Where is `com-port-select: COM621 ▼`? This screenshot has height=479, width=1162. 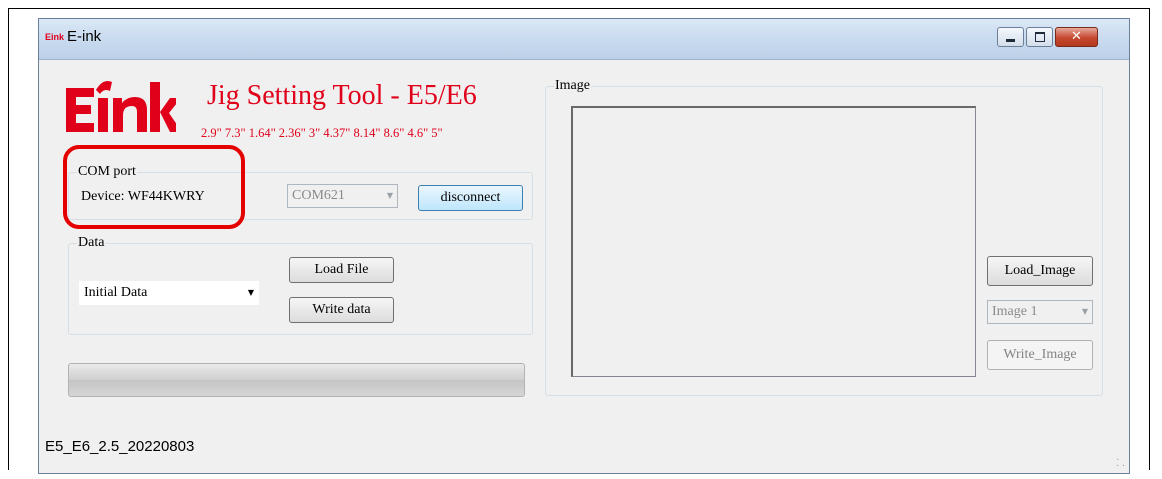 com-port-select: COM621 ▼ is located at coordinates (342, 196).